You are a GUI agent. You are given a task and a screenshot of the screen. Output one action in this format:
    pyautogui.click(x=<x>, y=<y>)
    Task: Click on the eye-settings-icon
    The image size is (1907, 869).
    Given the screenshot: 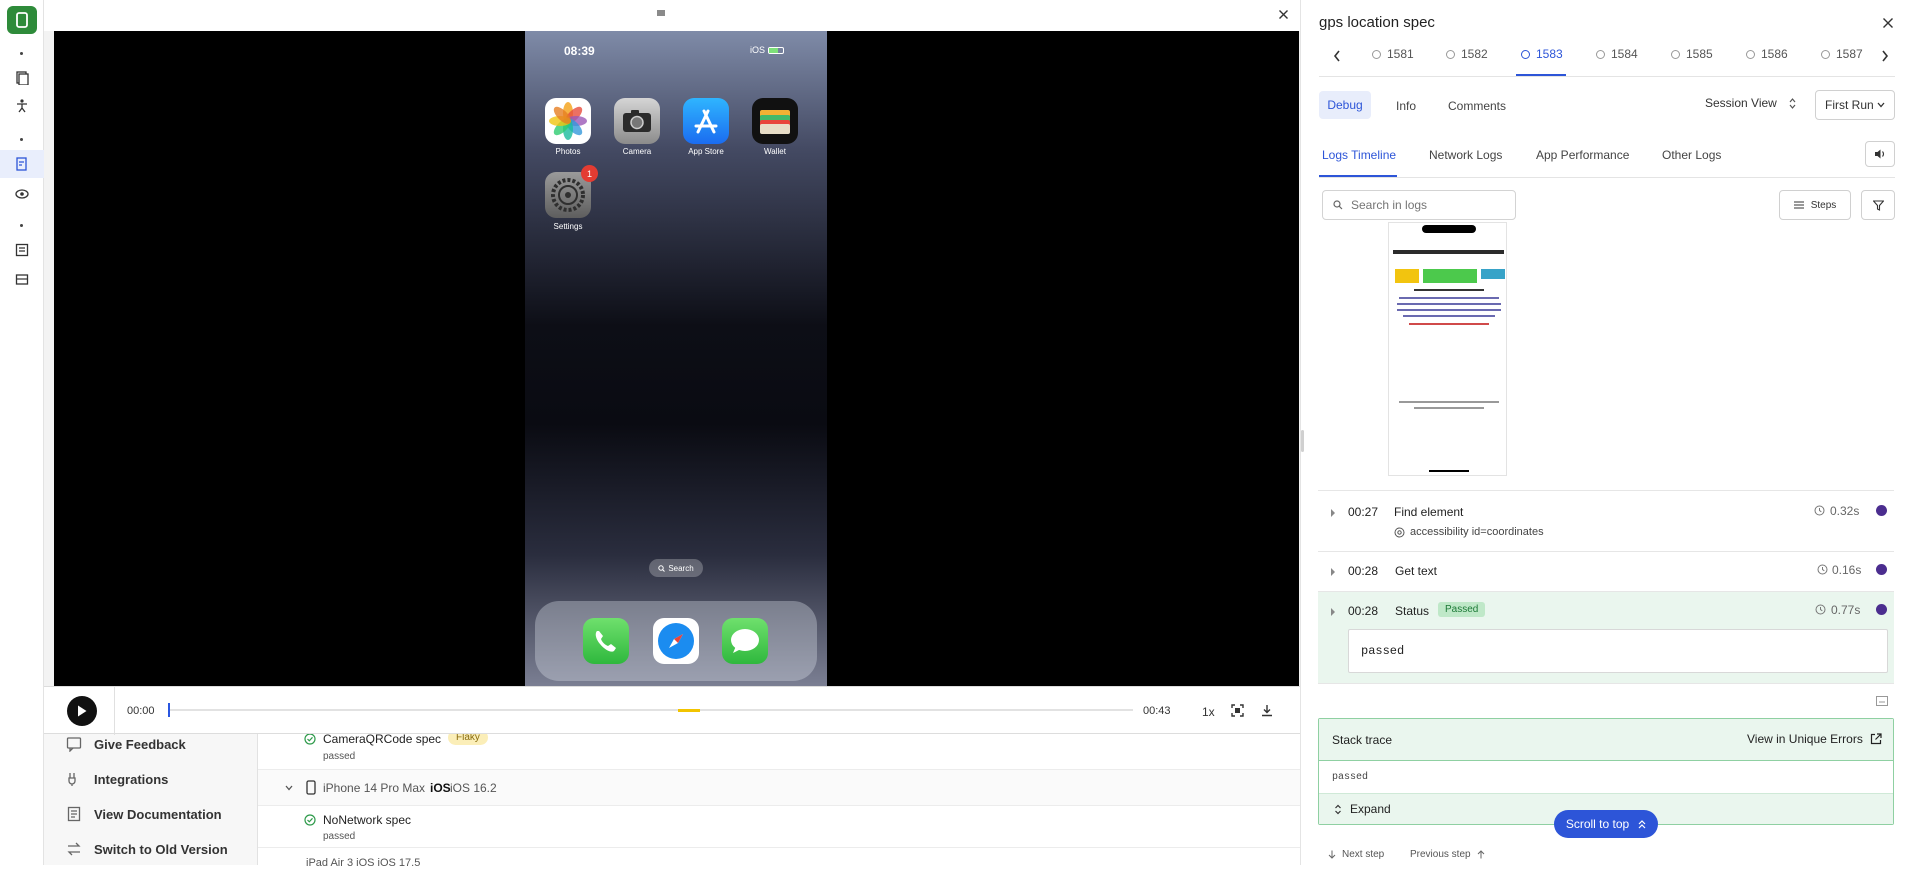 What is the action you would take?
    pyautogui.click(x=22, y=194)
    